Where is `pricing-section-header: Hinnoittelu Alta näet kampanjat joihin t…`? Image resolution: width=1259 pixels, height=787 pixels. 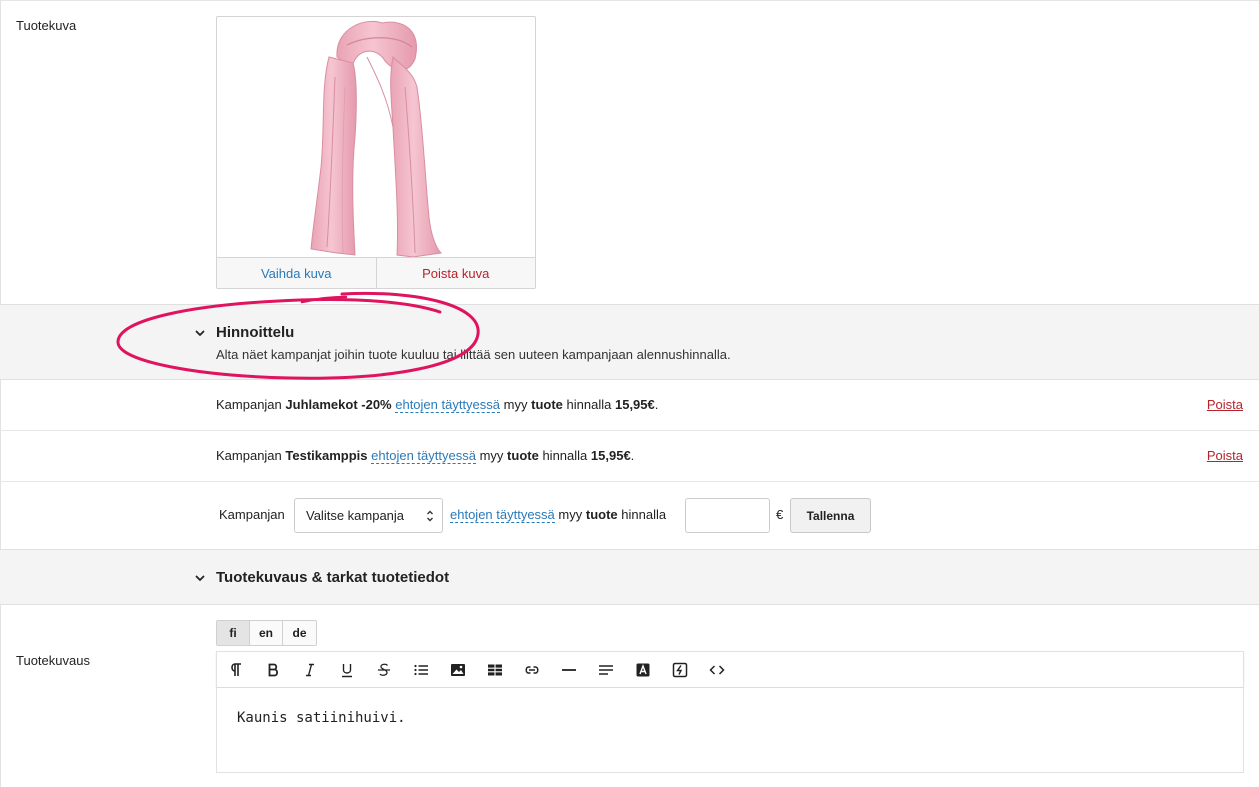 pricing-section-header: Hinnoittelu Alta näet kampanjat joihin t… is located at coordinates (629, 342).